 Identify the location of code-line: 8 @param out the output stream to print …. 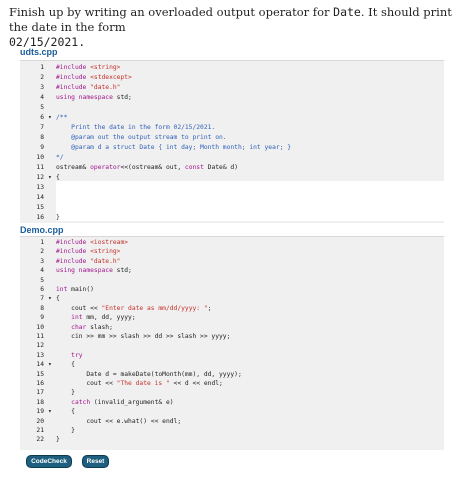
(232, 138).